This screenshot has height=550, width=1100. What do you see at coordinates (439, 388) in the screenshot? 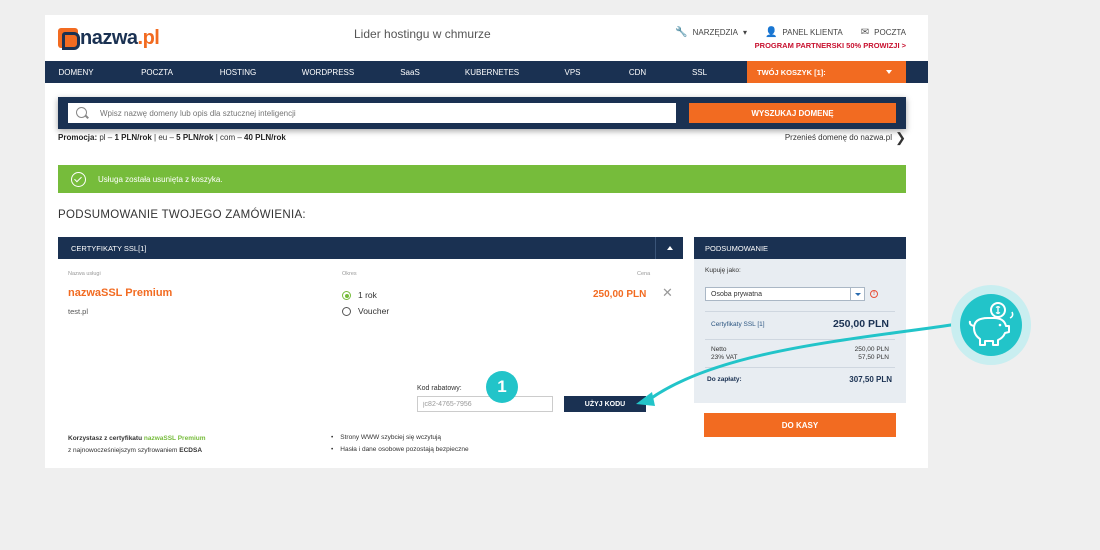
I see `coupon-label: Kod rabatowy:` at bounding box center [439, 388].